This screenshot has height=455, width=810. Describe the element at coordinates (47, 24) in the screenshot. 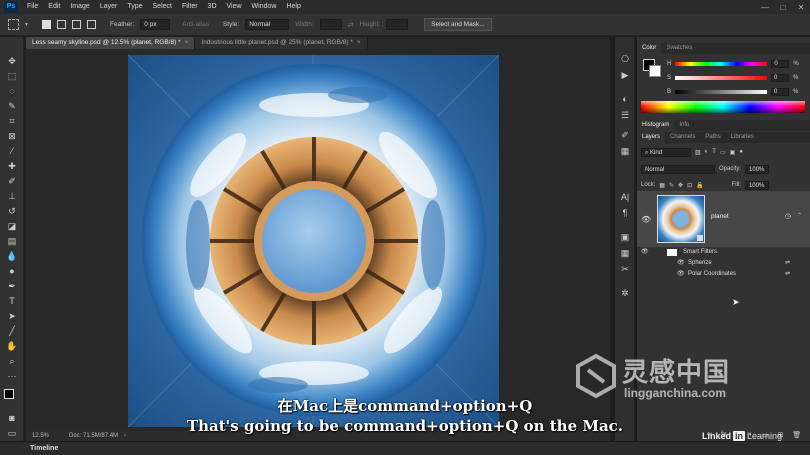

I see `new-selection-icon` at that location.